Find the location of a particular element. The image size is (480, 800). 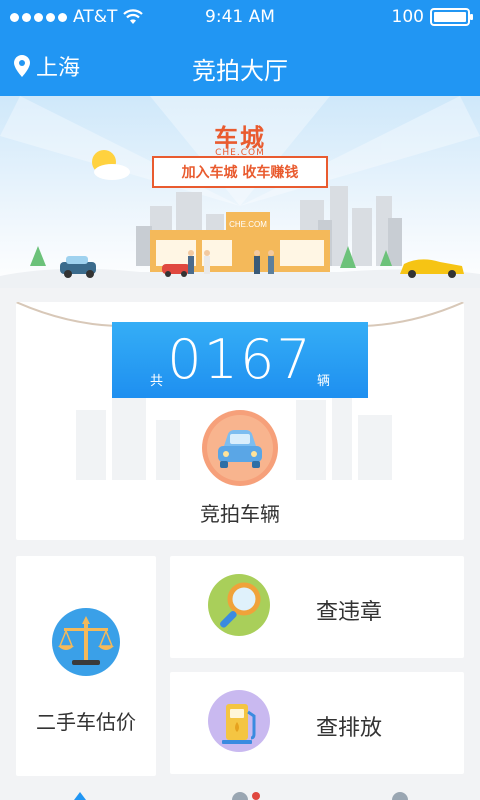

nav-bar: 上海 竞拍大厅 is located at coordinates (240, 66).